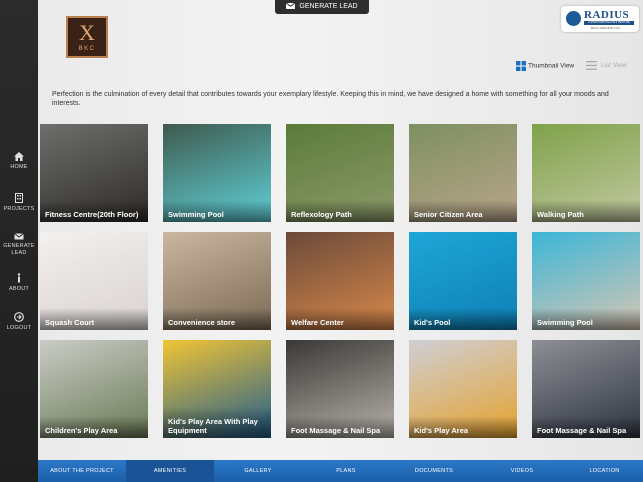 Image resolution: width=643 pixels, height=482 pixels. Describe the element at coordinates (217, 319) in the screenshot. I see `amenity-title: Convenience store` at that location.